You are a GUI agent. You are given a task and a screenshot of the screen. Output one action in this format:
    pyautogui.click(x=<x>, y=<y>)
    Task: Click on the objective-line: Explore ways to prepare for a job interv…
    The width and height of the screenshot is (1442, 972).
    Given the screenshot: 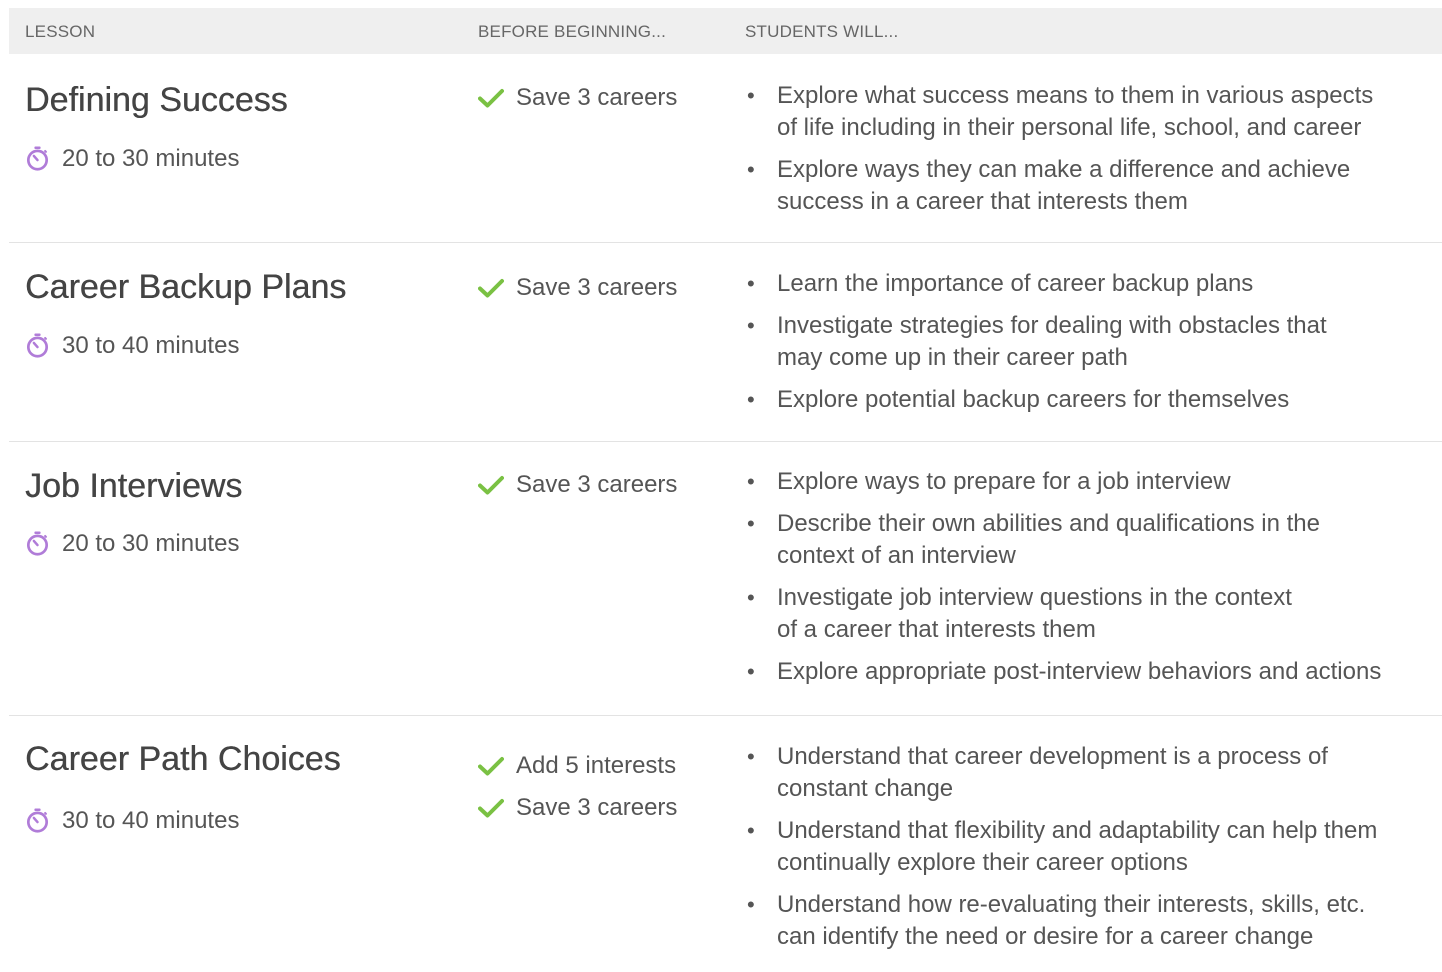 What is the action you would take?
    pyautogui.click(x=1004, y=481)
    